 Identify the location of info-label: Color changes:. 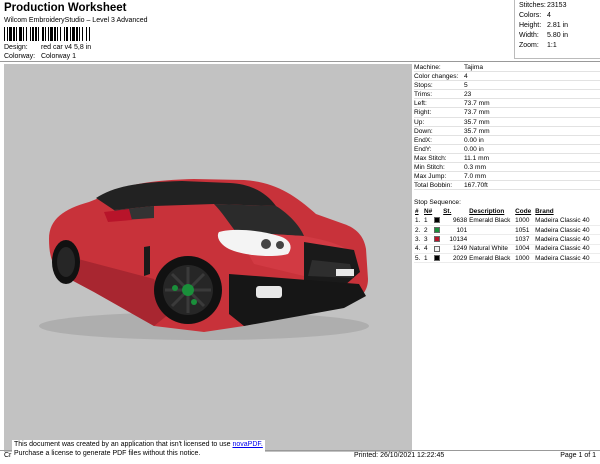
(436, 77).